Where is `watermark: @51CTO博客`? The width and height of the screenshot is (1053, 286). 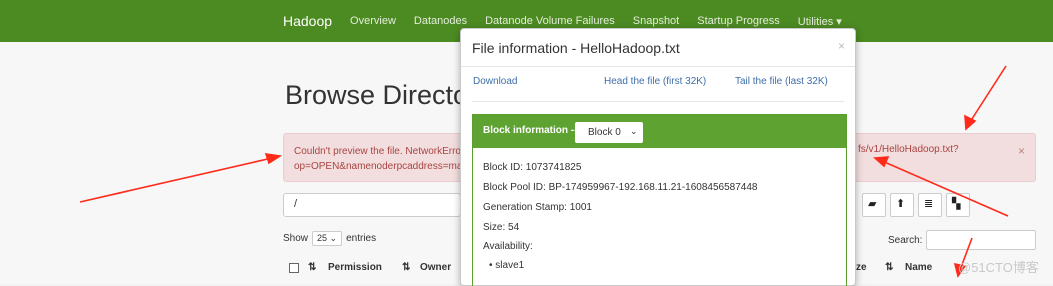
watermark: @51CTO博客 is located at coordinates (998, 267).